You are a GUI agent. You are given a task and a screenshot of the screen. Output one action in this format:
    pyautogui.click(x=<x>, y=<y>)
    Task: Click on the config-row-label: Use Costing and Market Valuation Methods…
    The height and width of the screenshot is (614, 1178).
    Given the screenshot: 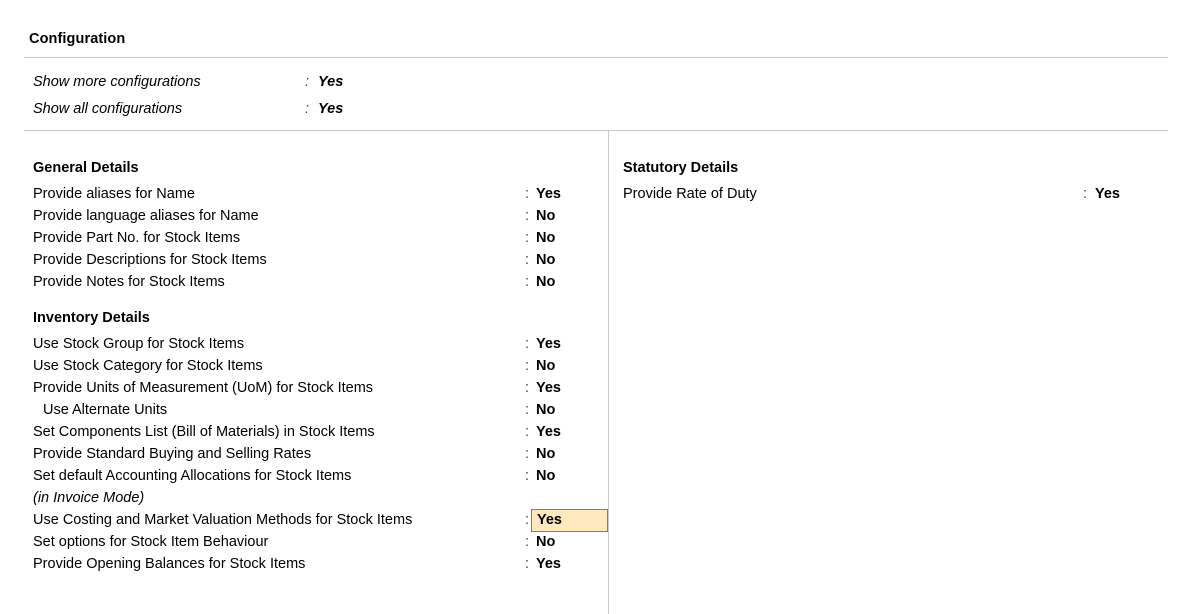 What is the action you would take?
    pyautogui.click(x=223, y=520)
    